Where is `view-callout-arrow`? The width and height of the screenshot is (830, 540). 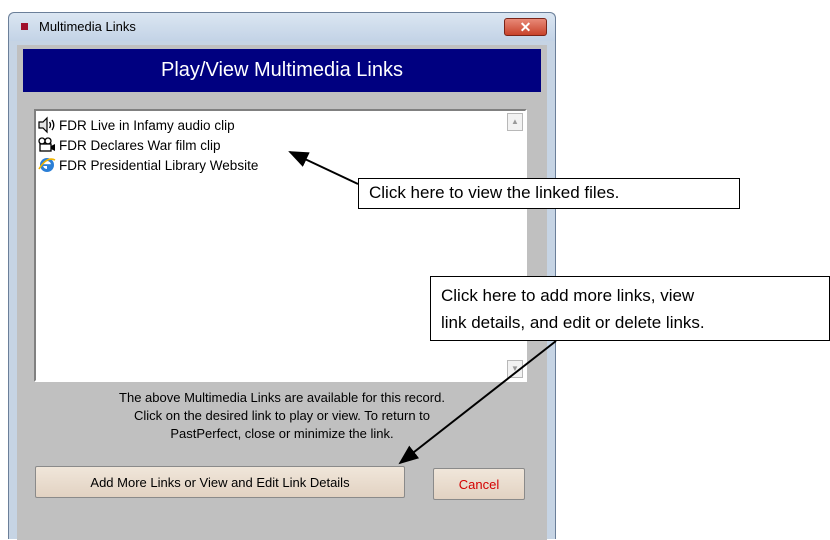 view-callout-arrow is located at coordinates (323, 168).